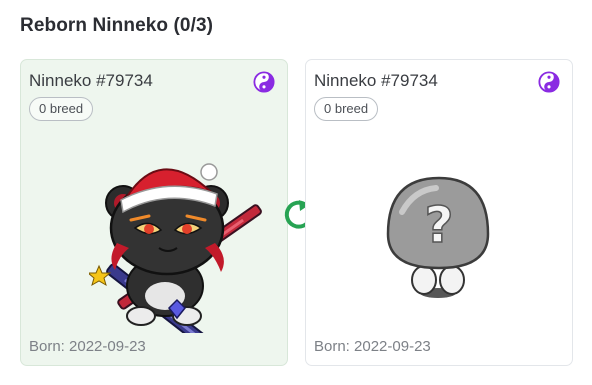 The image size is (592, 385). I want to click on ninneko-character-image, so click(175, 248).